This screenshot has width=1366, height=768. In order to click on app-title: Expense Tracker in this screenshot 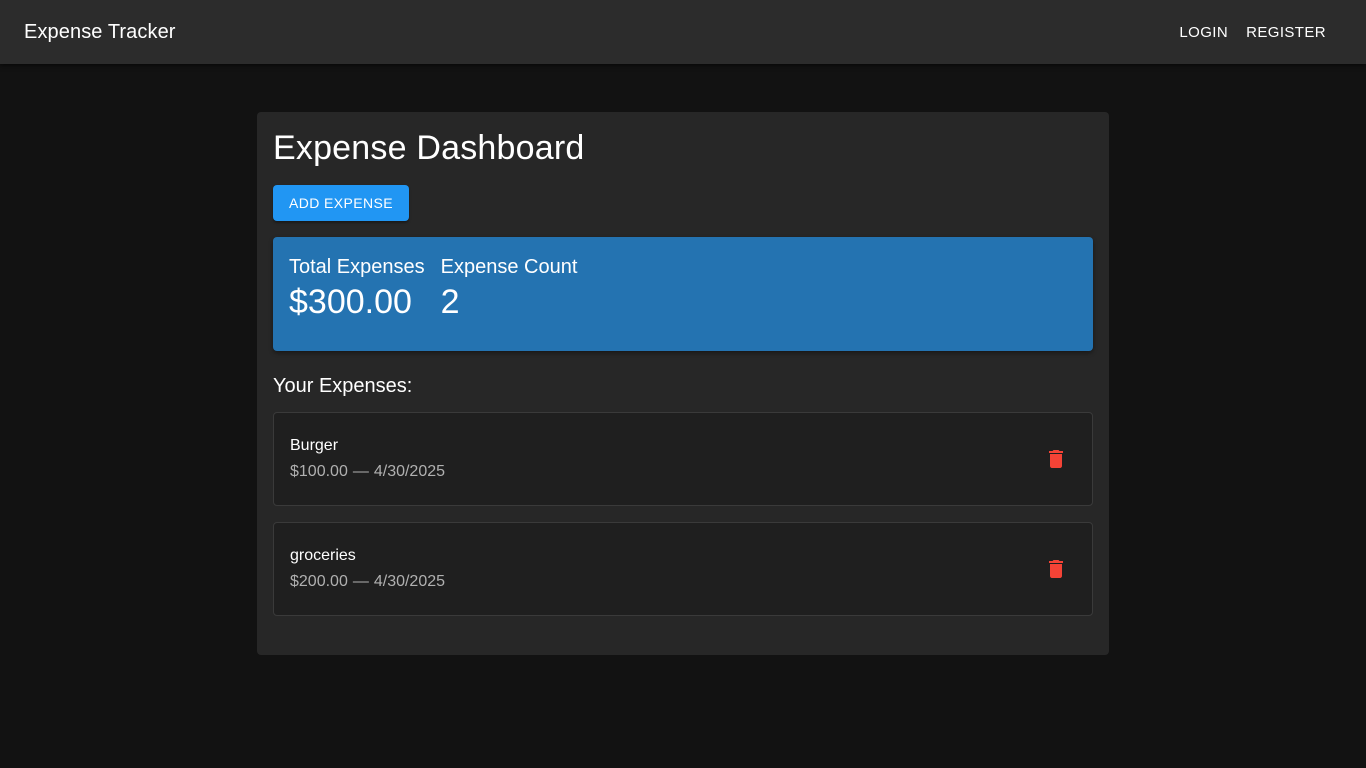, I will do `click(100, 31)`.